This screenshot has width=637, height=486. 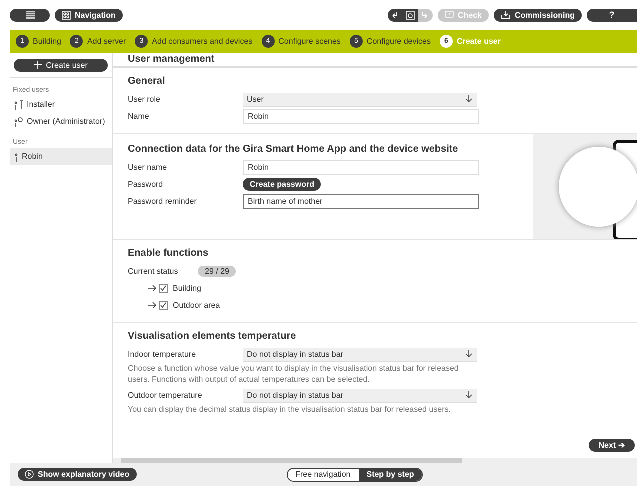 I want to click on undo-icon, so click(x=395, y=15).